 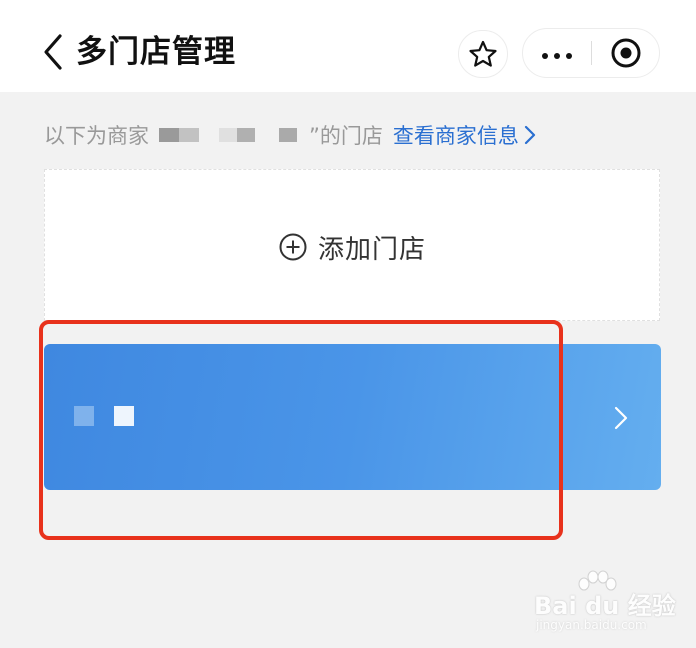 I want to click on view-merchant-info-label: 查看商家信息, so click(x=455, y=136).